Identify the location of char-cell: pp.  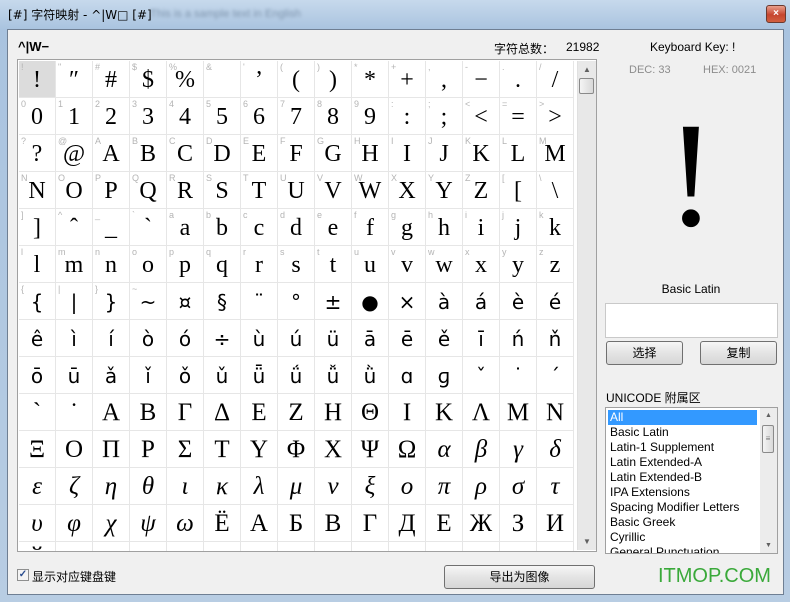
(185, 264).